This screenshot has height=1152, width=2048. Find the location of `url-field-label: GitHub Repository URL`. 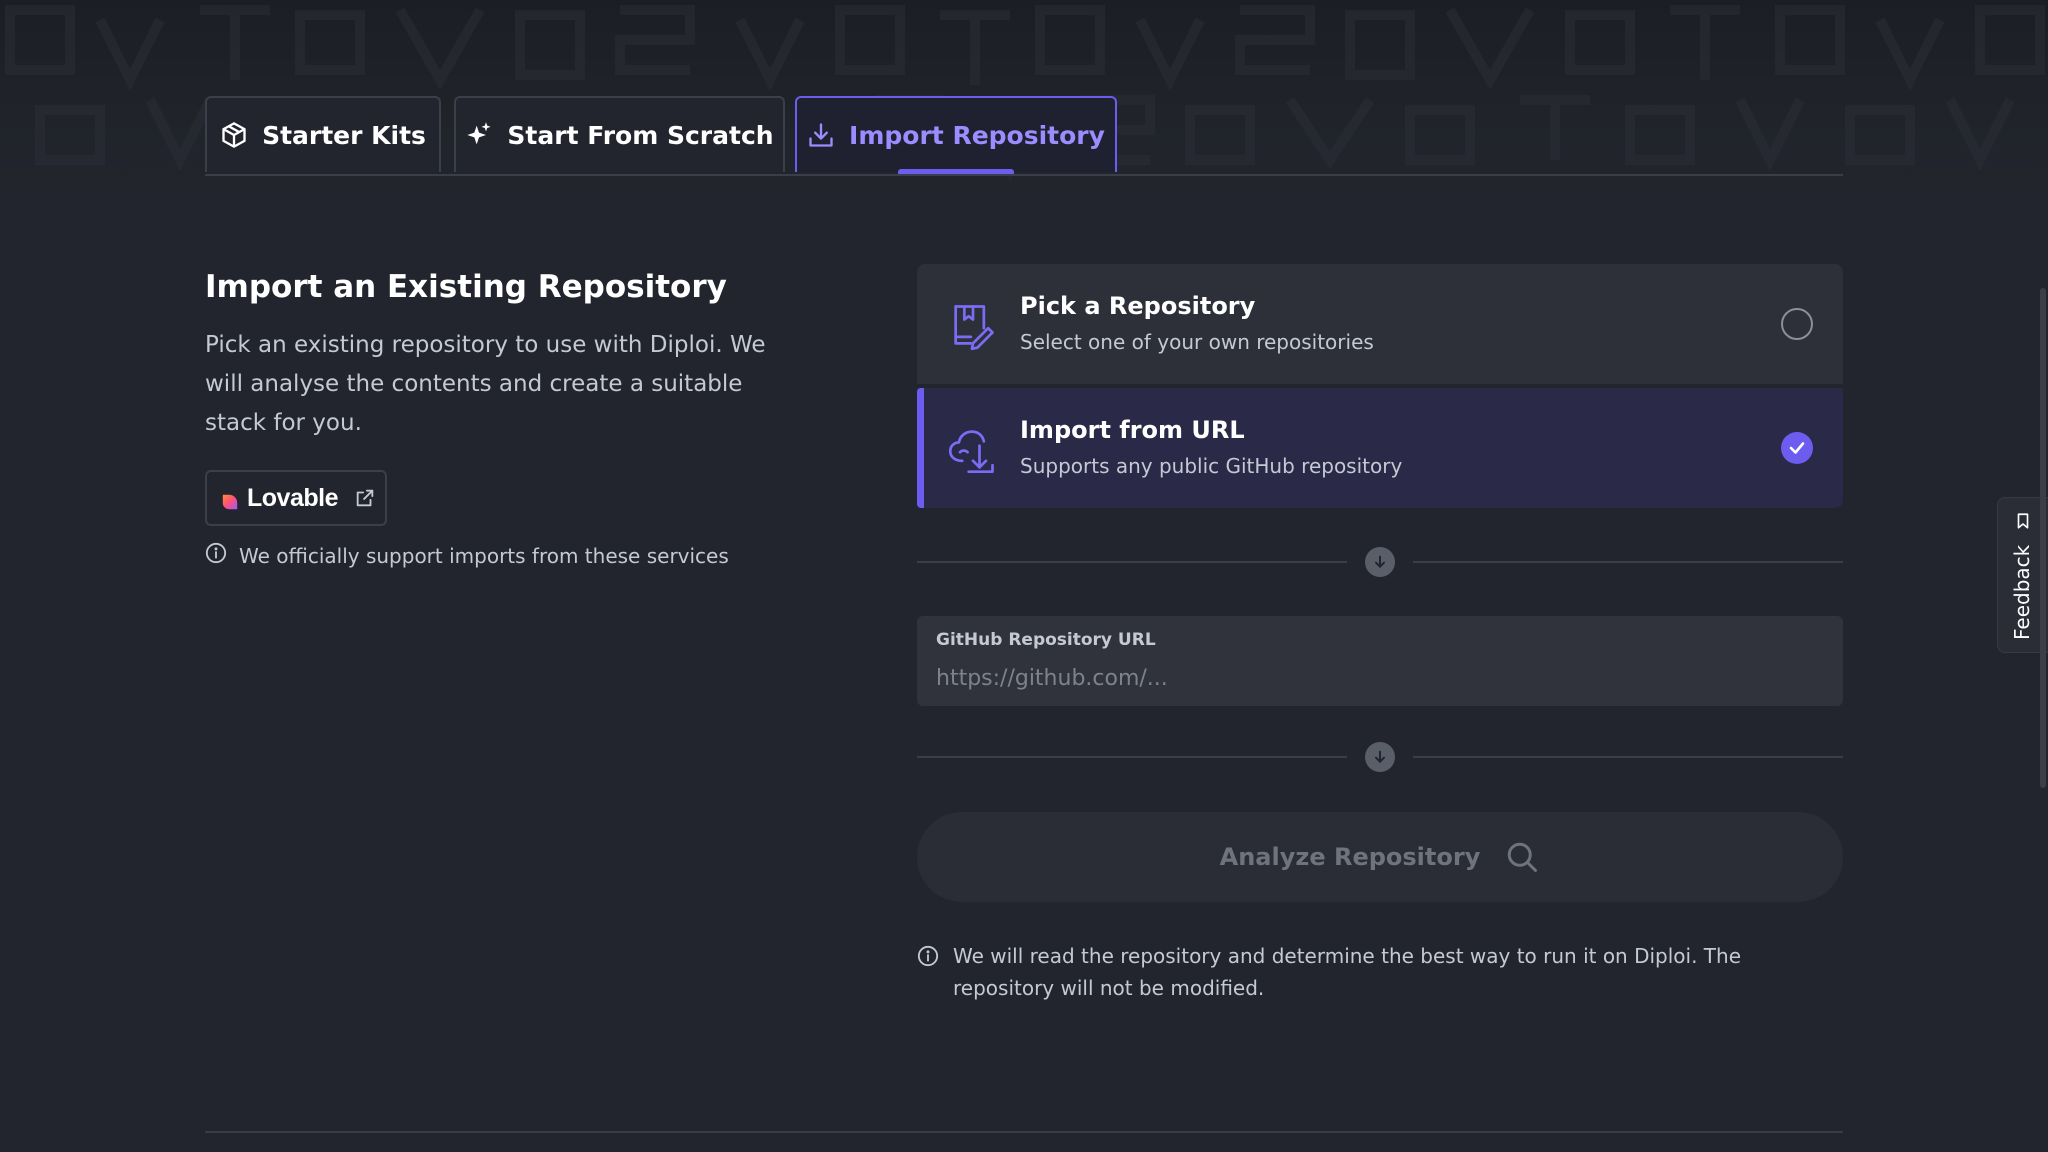

url-field-label: GitHub Repository URL is located at coordinates (1046, 640).